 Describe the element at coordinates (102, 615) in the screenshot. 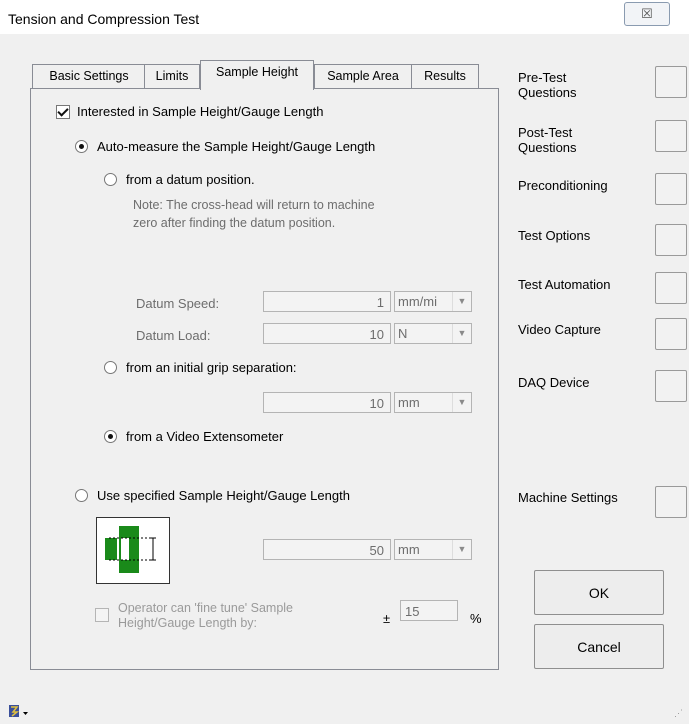

I see `fine-tune-checkbox` at that location.